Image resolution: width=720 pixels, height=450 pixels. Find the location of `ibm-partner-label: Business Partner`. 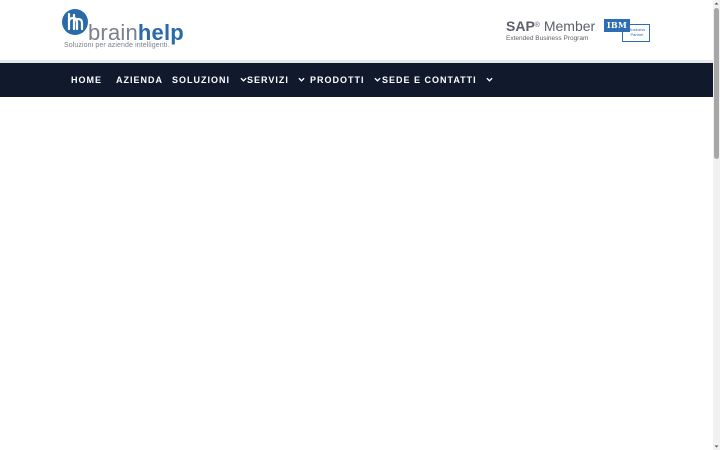

ibm-partner-label: Business Partner is located at coordinates (637, 32).